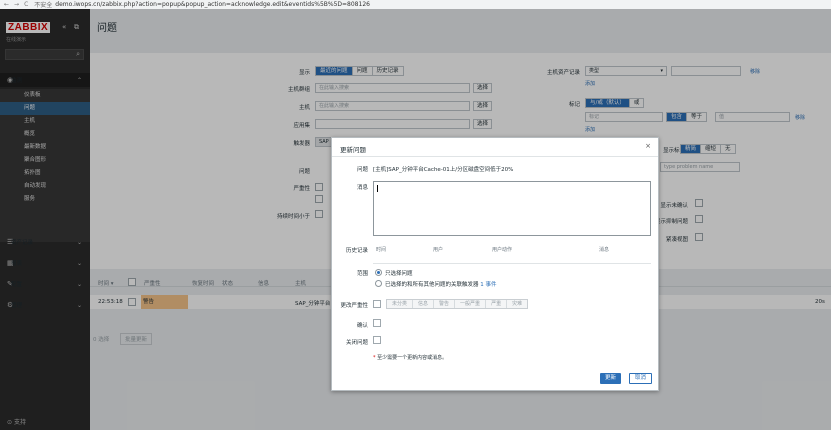  I want to click on message-label: 消息, so click(362, 188).